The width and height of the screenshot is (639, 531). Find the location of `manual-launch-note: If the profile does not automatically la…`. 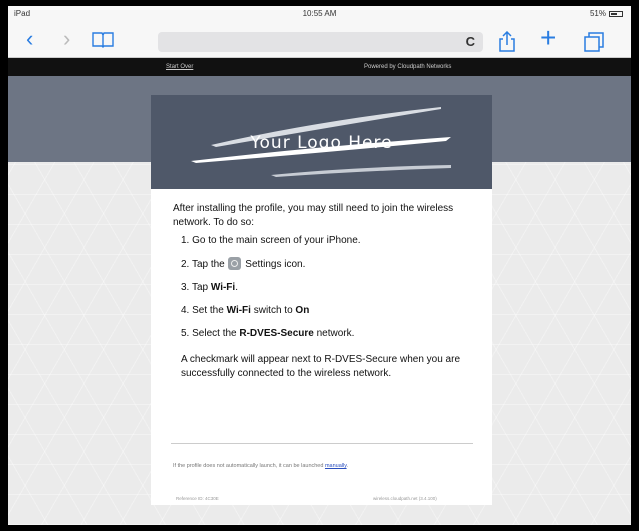

manual-launch-note: If the profile does not automatically la… is located at coordinates (260, 466).